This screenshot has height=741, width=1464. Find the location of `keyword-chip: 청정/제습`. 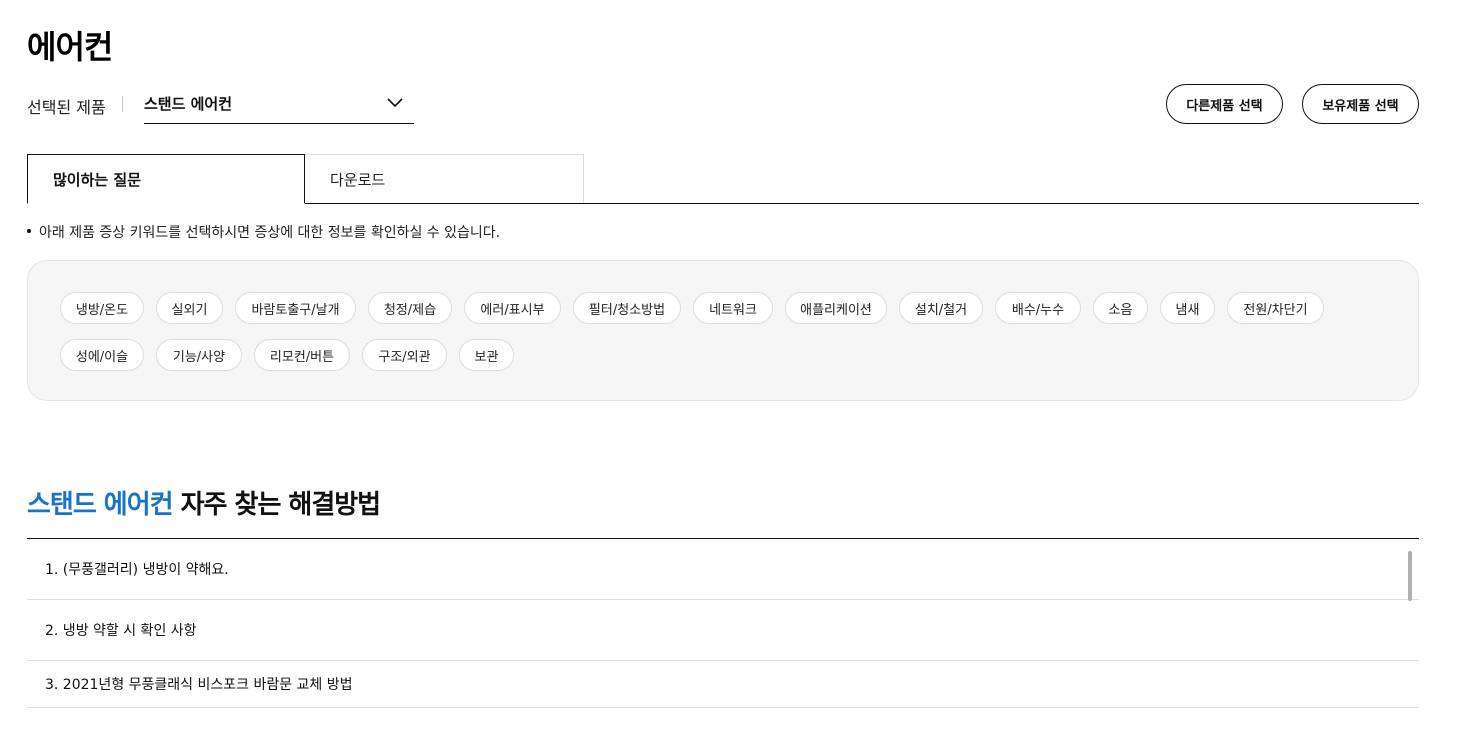

keyword-chip: 청정/제습 is located at coordinates (410, 308).